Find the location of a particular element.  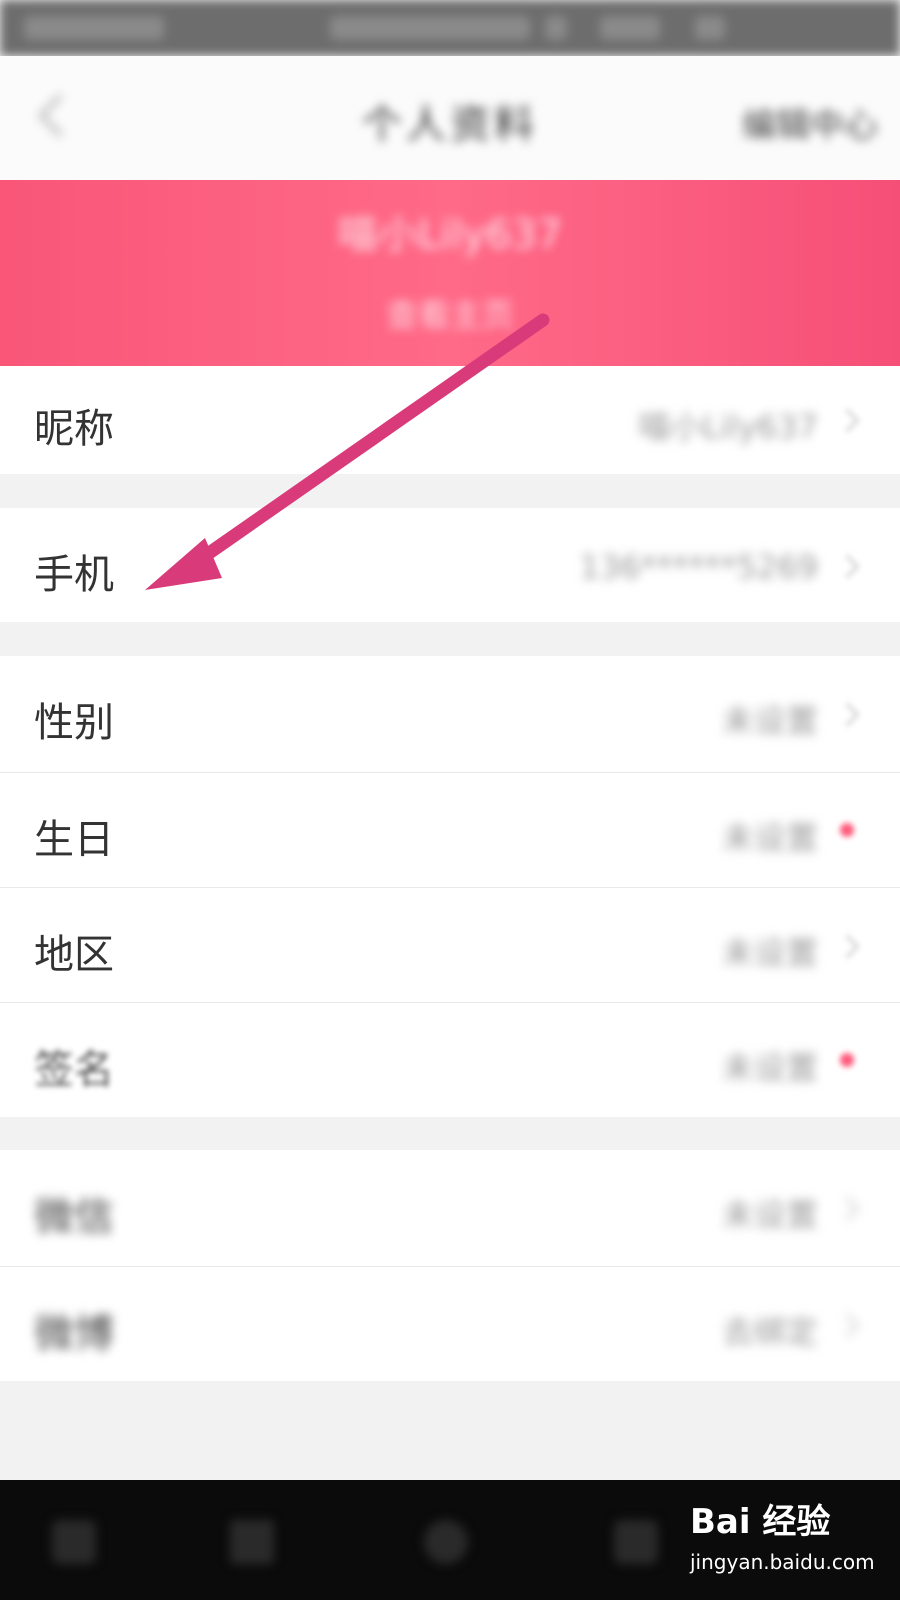

menu-button is located at coordinates (74, 1542).